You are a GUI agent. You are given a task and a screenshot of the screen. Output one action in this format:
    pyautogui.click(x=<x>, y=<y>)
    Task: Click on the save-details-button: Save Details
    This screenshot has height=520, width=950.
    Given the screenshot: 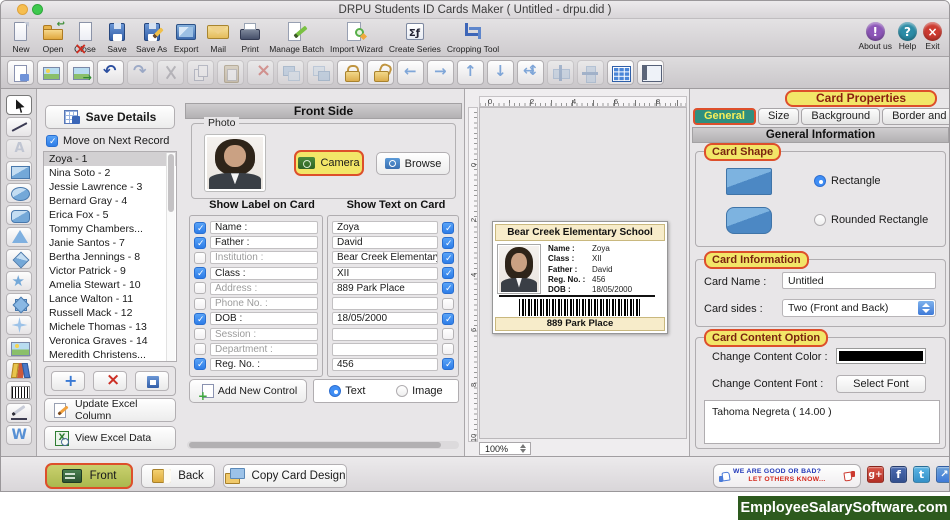 What is the action you would take?
    pyautogui.click(x=110, y=117)
    